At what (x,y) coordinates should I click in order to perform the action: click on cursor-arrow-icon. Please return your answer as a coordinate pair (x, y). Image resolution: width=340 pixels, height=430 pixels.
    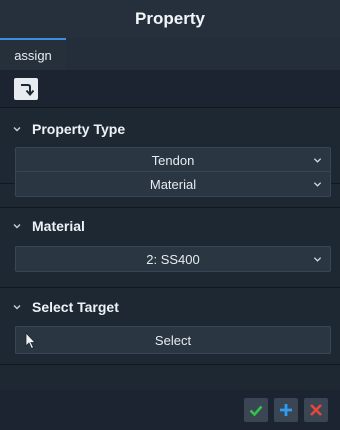
    Looking at the image, I should click on (30, 341).